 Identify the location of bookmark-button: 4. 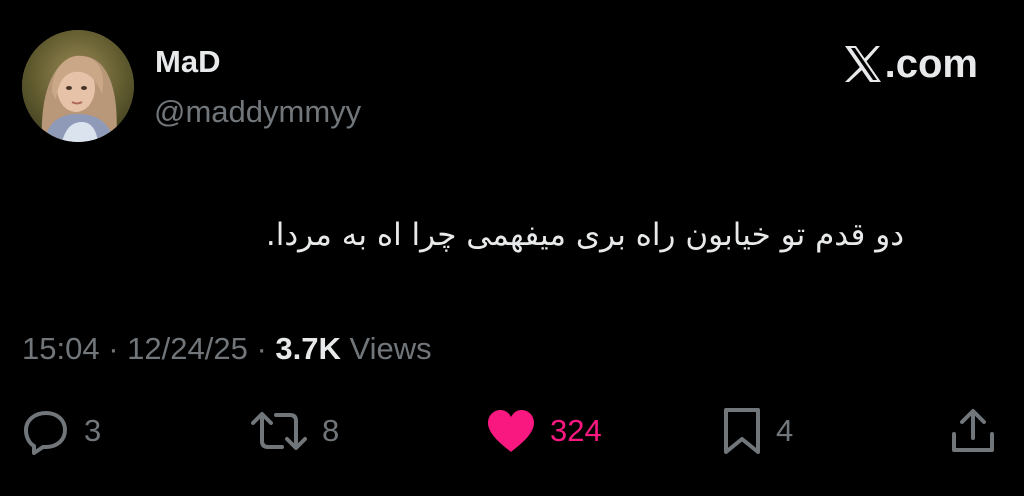
(757, 431).